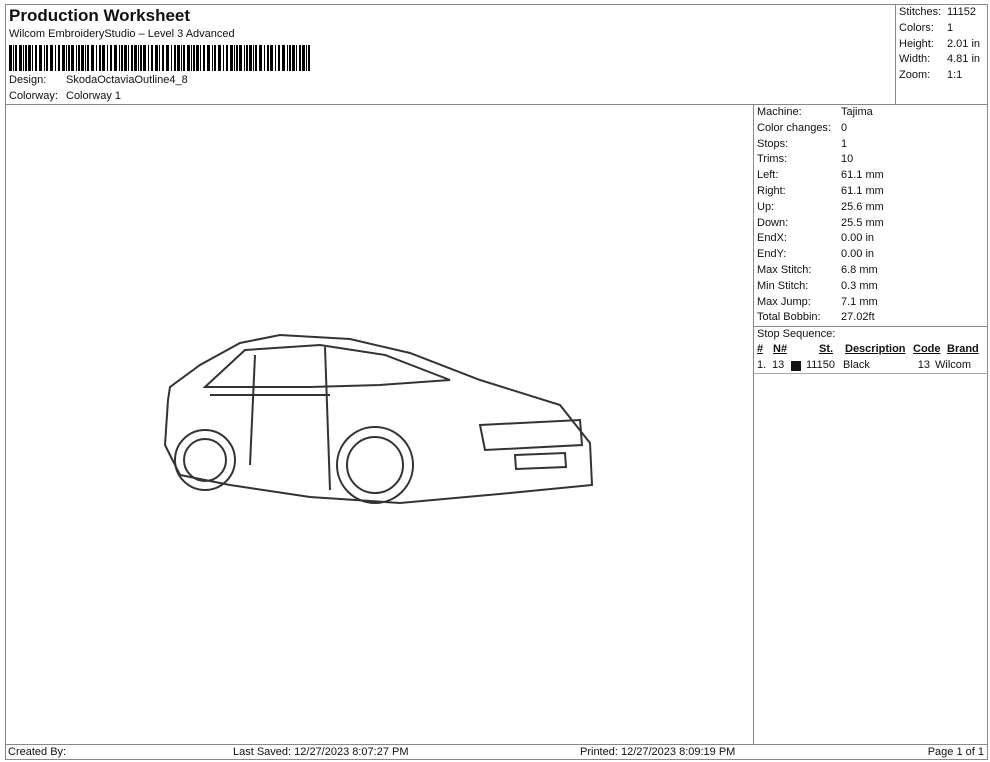 This screenshot has height=762, width=990. What do you see at coordinates (915, 59) in the screenshot?
I see `stat-label: Width:` at bounding box center [915, 59].